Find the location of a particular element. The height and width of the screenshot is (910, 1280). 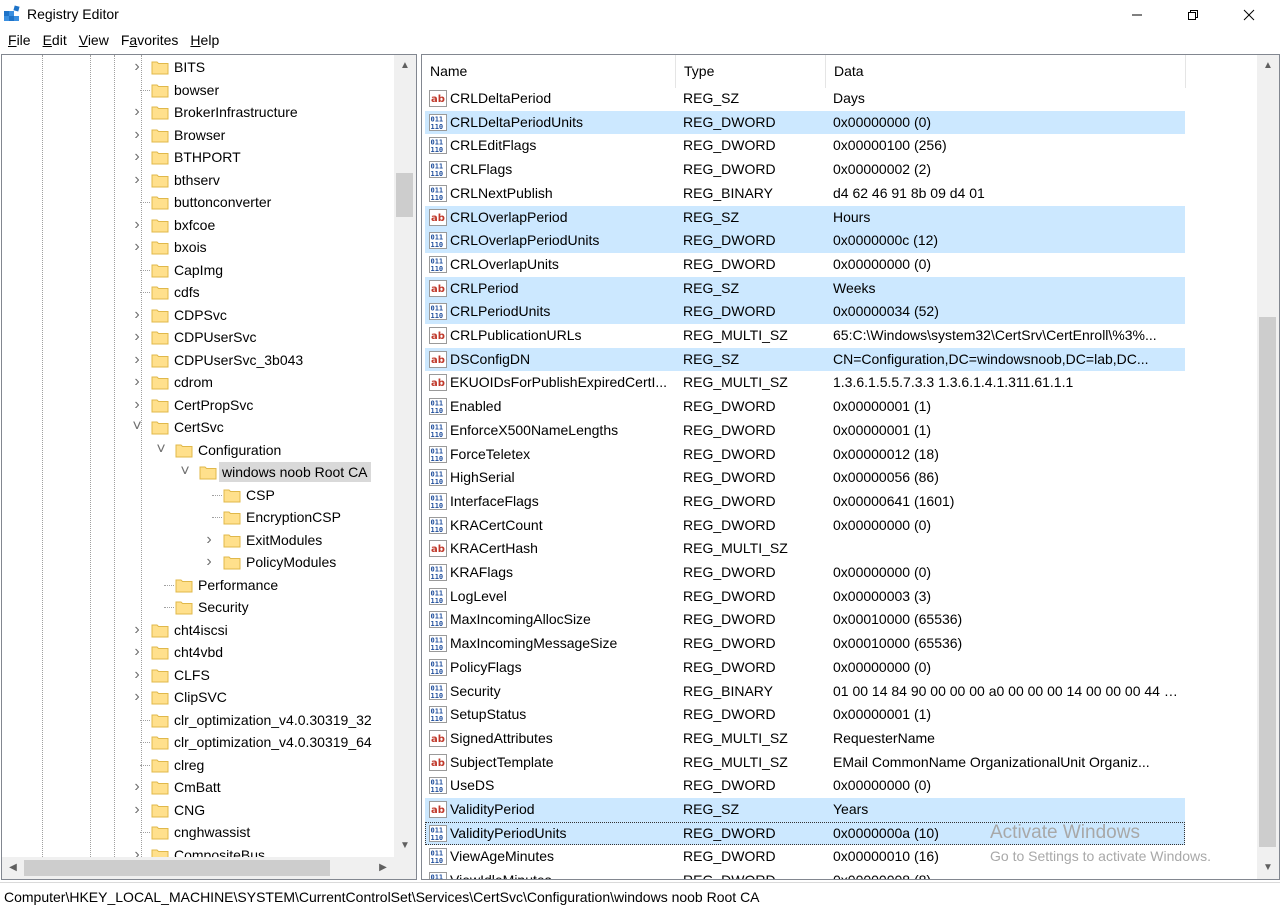

tree-item: › bxfcoe is located at coordinates (198, 225).